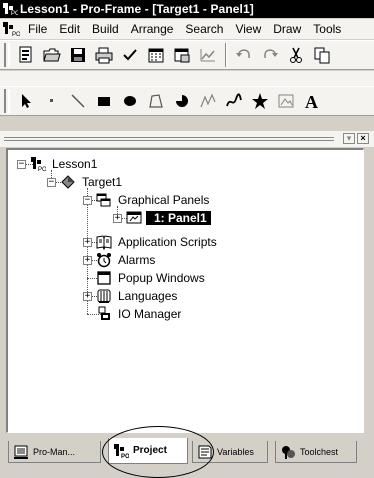 This screenshot has height=478, width=374. Describe the element at coordinates (137, 296) in the screenshot. I see `tree-item-languages: Languages` at that location.